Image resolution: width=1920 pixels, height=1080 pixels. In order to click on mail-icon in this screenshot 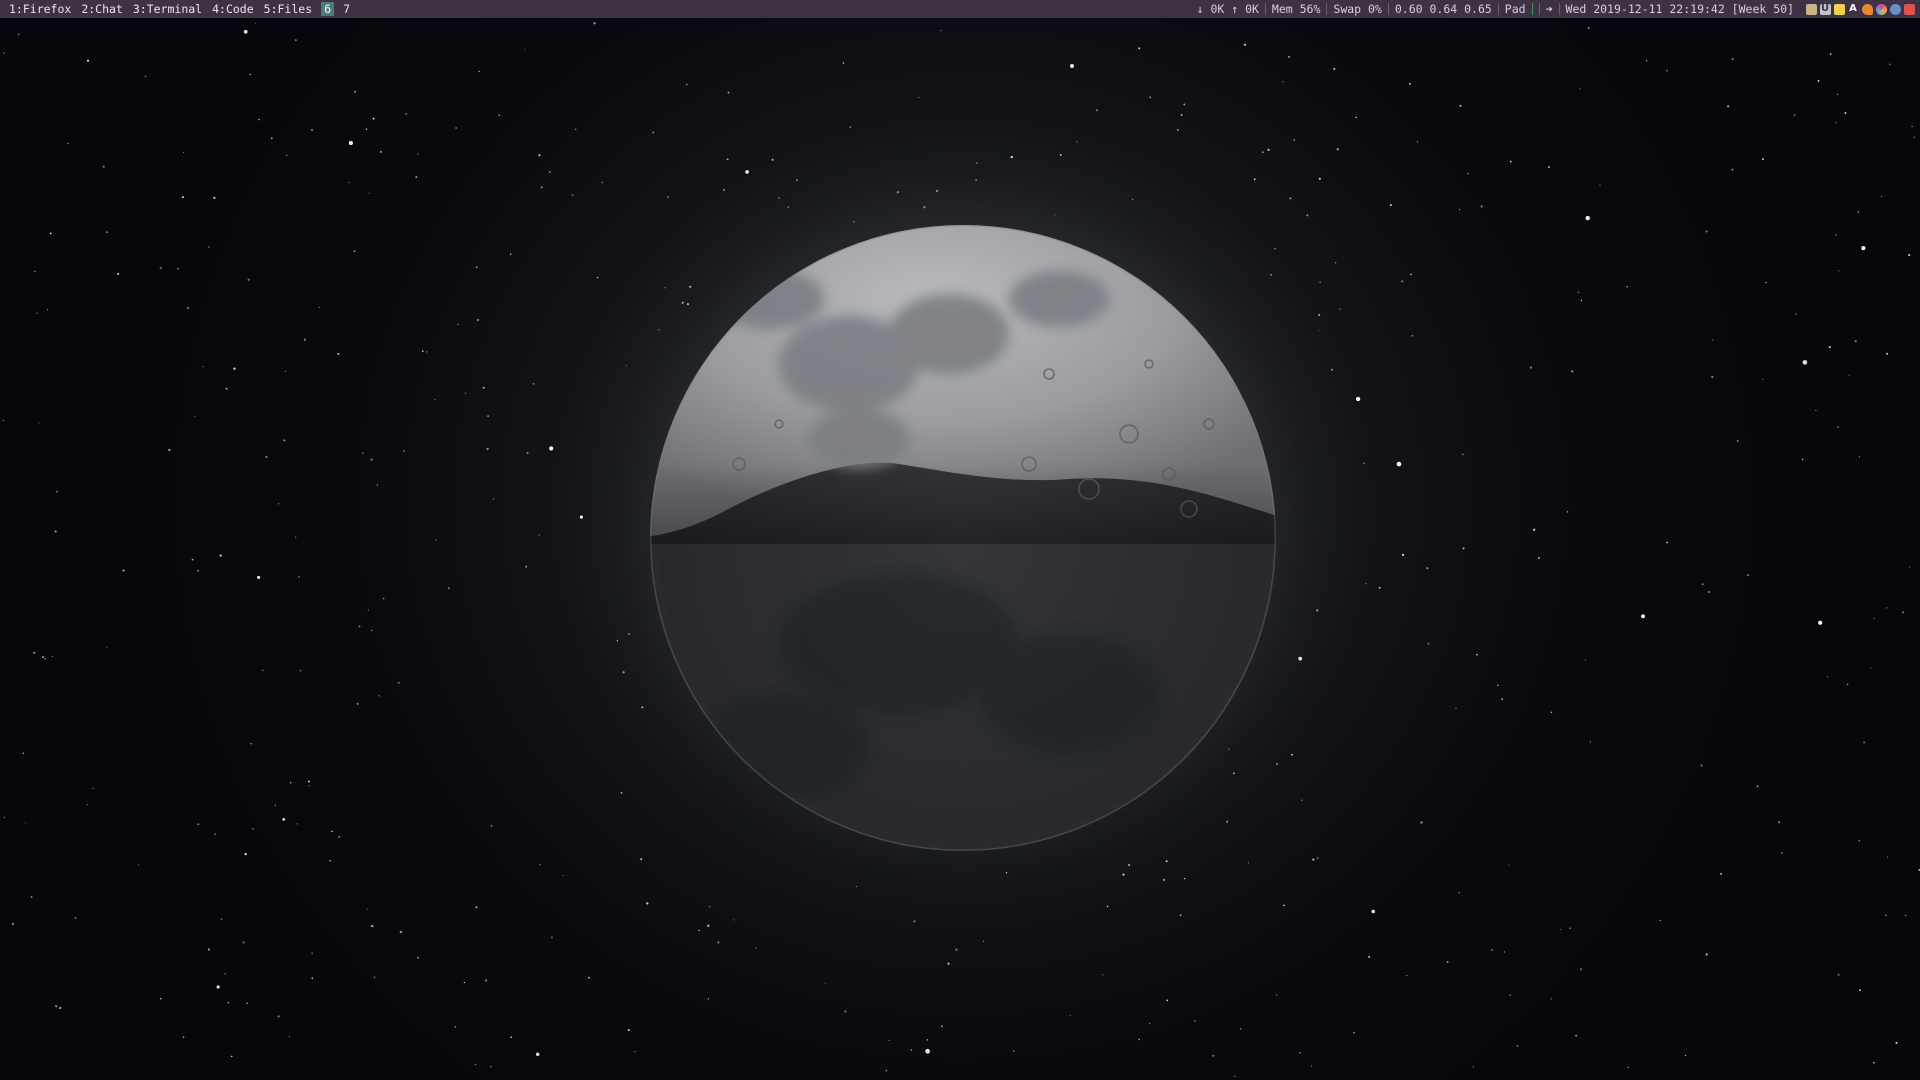, I will do `click(1909, 9)`.